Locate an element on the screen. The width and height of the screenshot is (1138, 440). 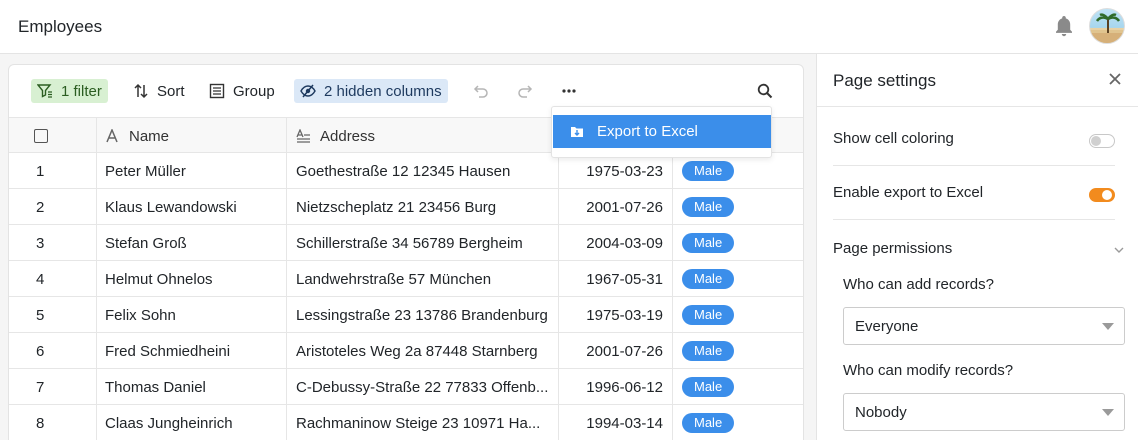
address-cell: Nietzscheplatz 21 23456 Burg is located at coordinates (423, 207).